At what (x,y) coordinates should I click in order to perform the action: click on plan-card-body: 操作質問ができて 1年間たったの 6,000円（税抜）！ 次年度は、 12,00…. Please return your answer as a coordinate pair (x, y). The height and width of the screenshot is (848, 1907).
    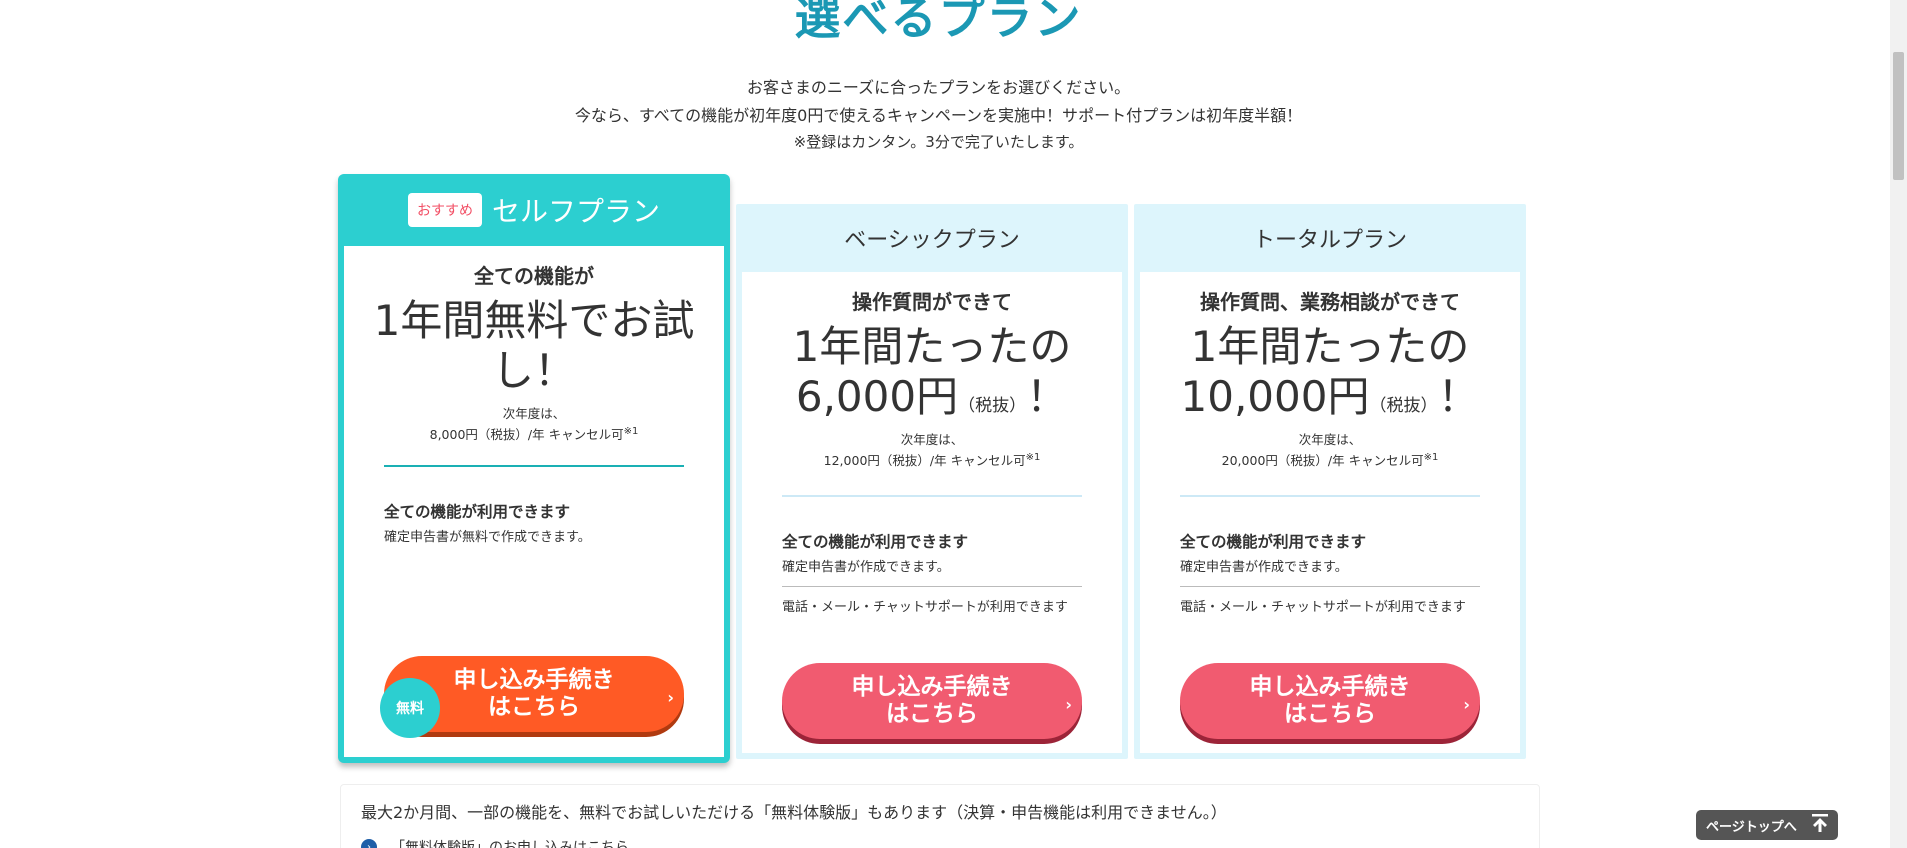
    Looking at the image, I should click on (932, 512).